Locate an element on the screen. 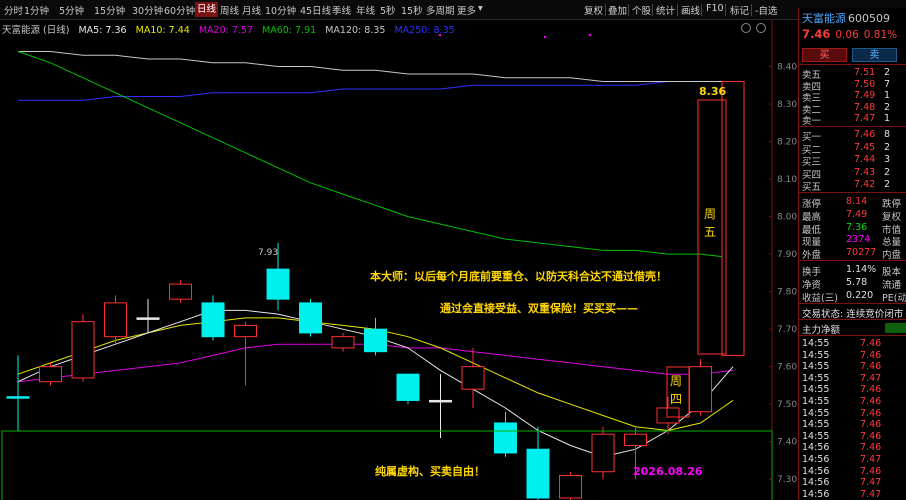  period-yearly: 年线 is located at coordinates (365, 10).